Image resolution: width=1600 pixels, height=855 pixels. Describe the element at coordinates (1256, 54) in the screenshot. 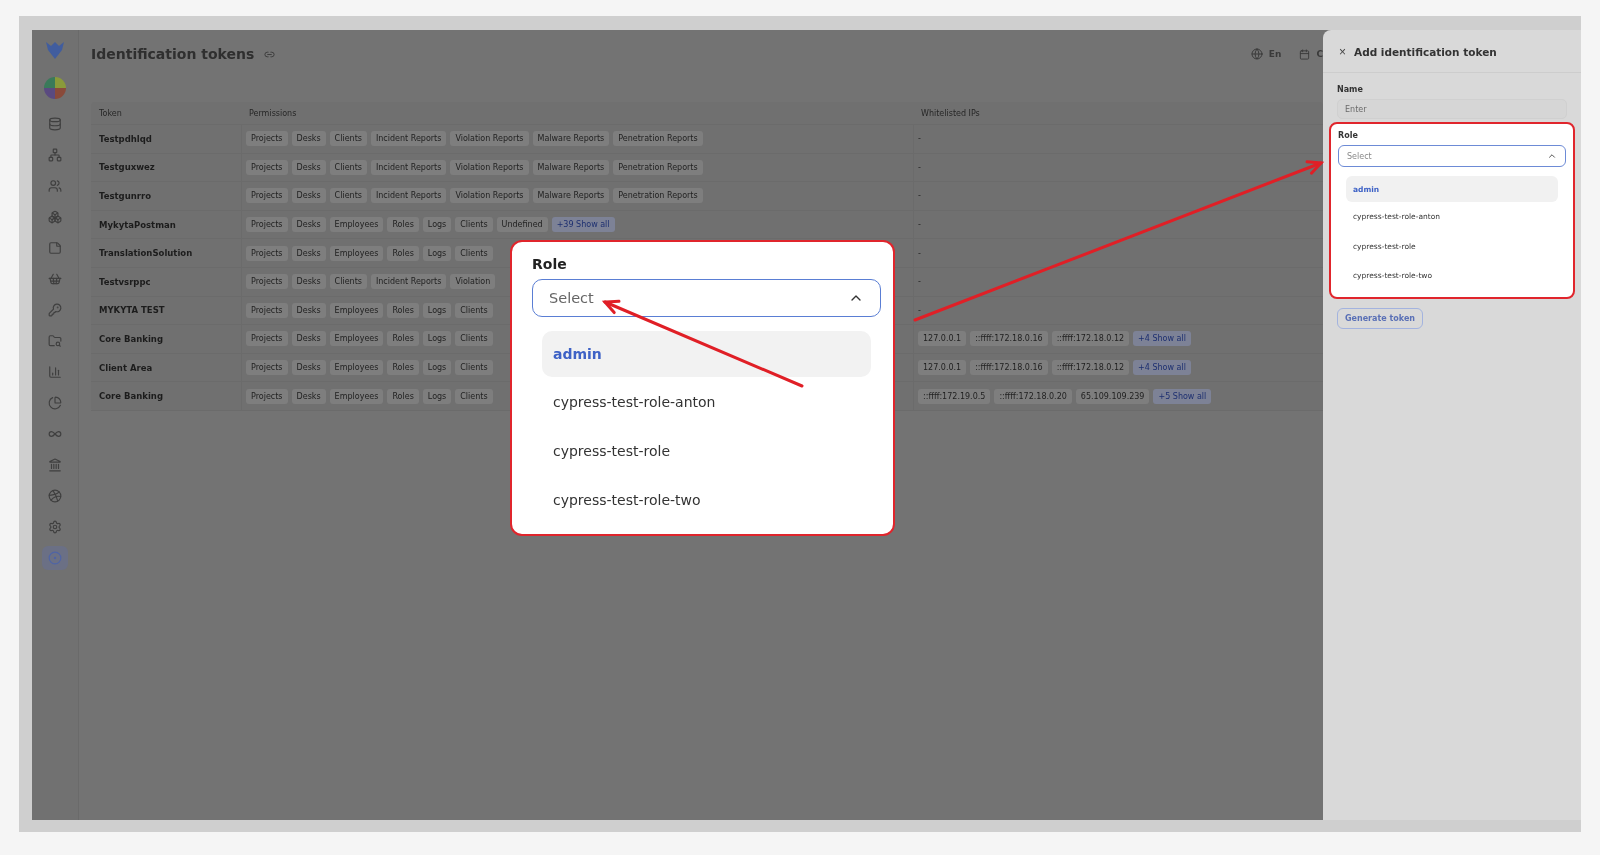

I see `globe-icon` at that location.